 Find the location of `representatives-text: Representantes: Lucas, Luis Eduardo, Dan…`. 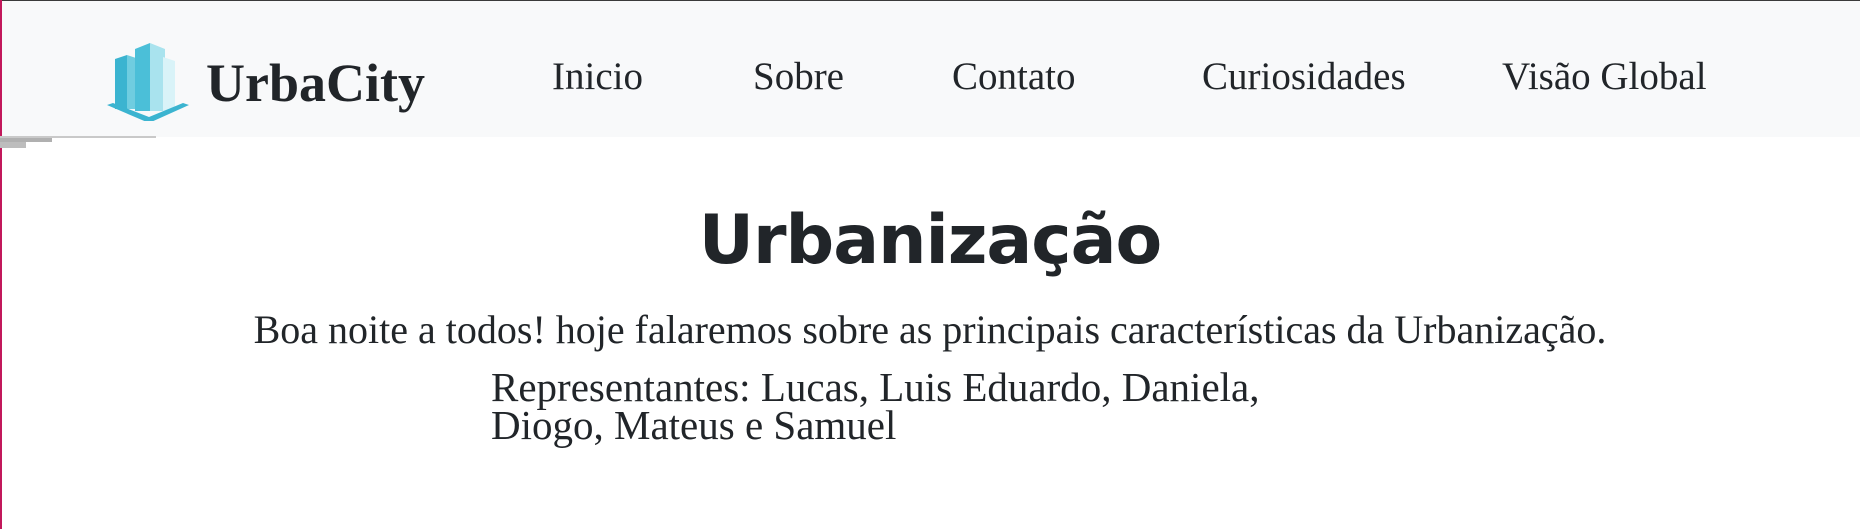

representatives-text: Representantes: Lucas, Luis Eduardo, Dan… is located at coordinates (926, 406).